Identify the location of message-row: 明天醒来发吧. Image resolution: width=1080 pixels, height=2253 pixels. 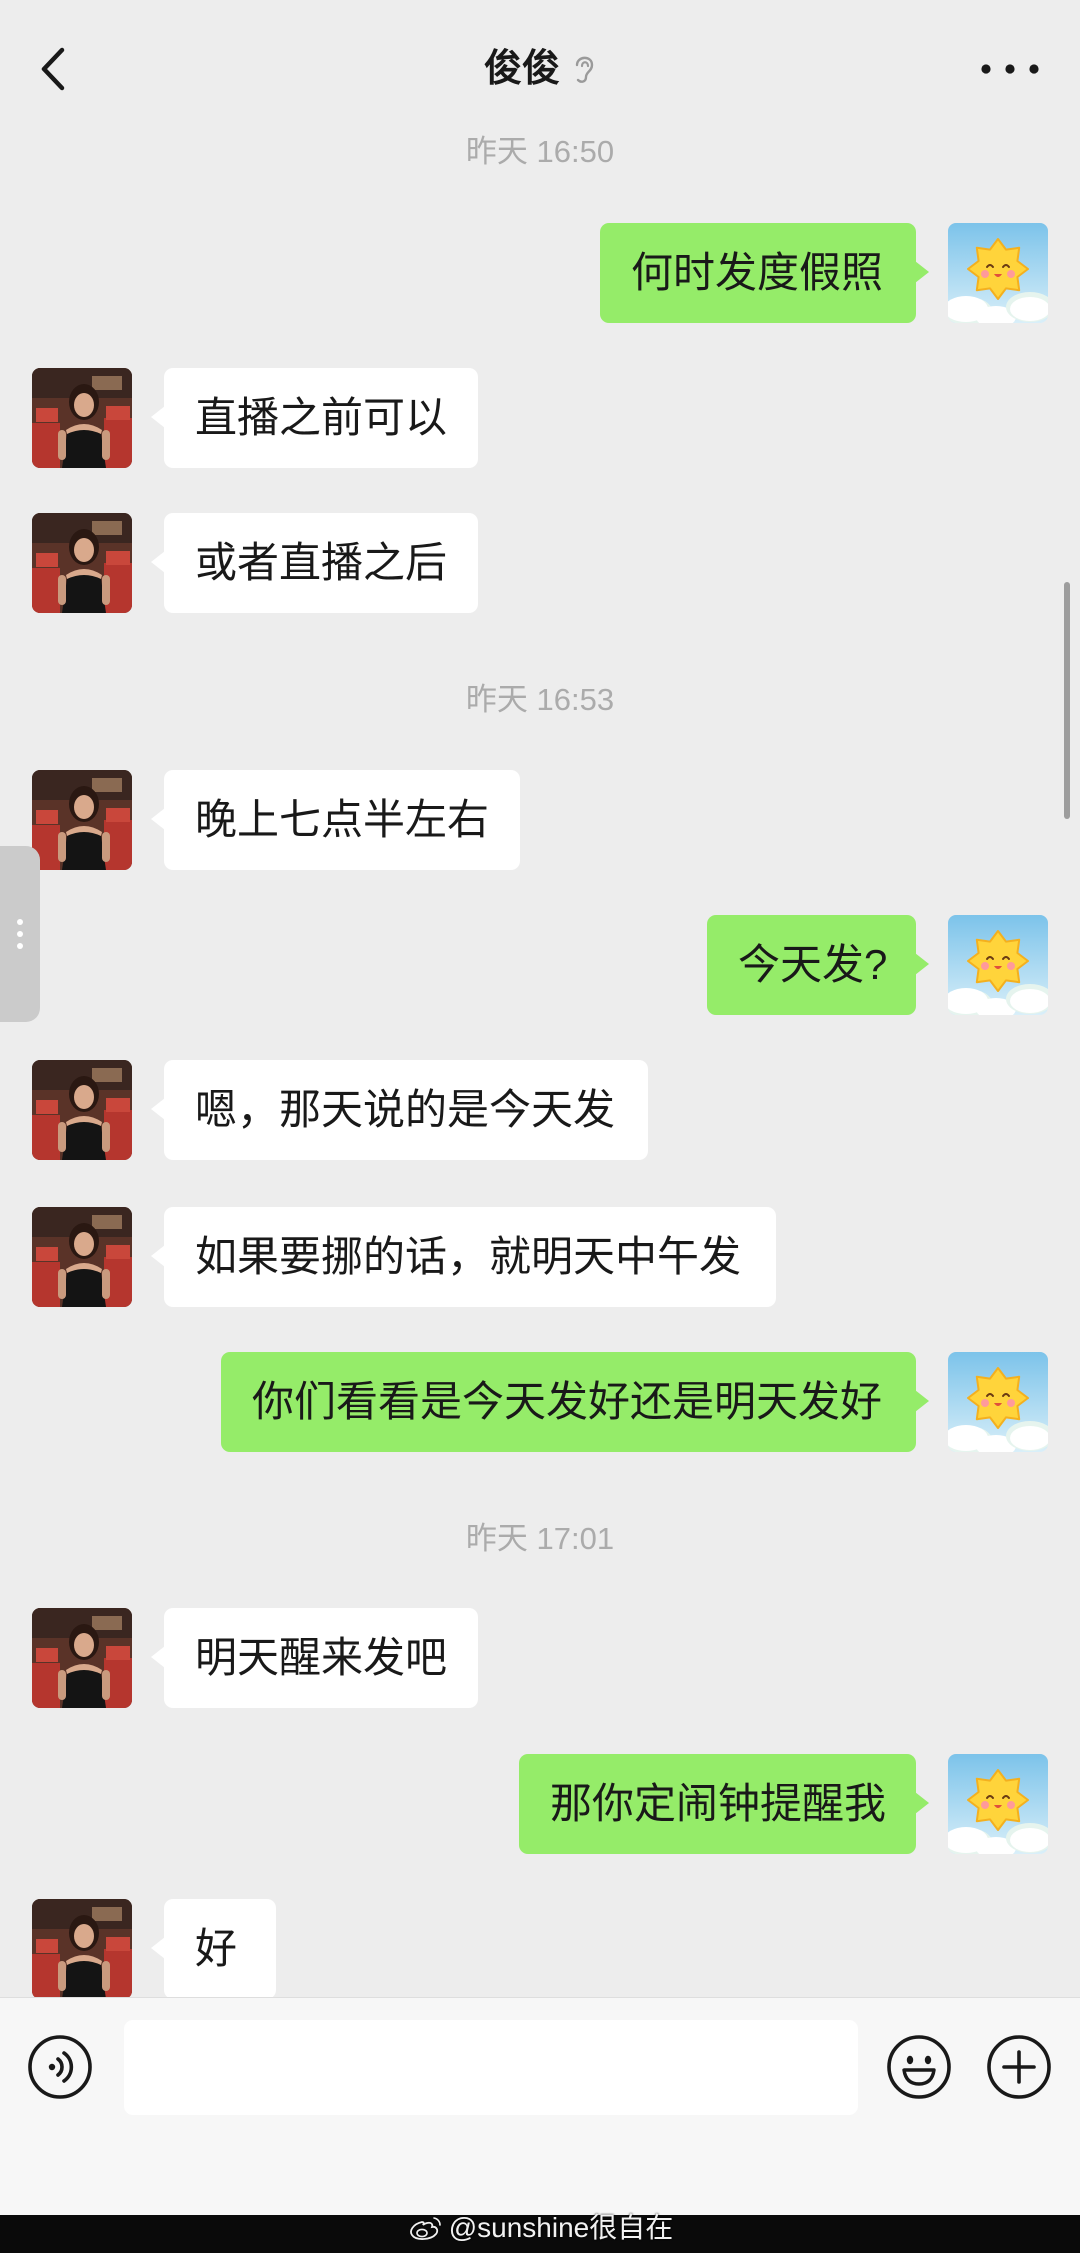
(540, 1658).